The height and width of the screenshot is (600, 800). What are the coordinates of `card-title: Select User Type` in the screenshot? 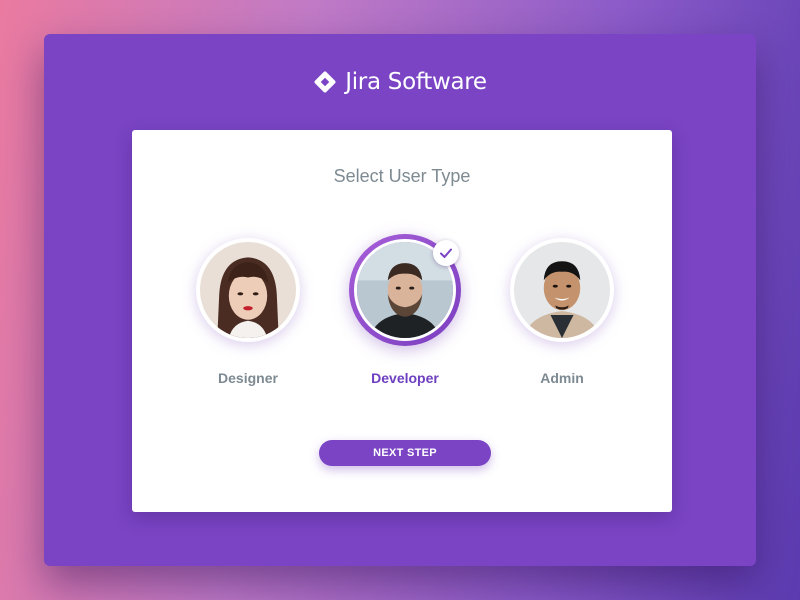 It's located at (402, 176).